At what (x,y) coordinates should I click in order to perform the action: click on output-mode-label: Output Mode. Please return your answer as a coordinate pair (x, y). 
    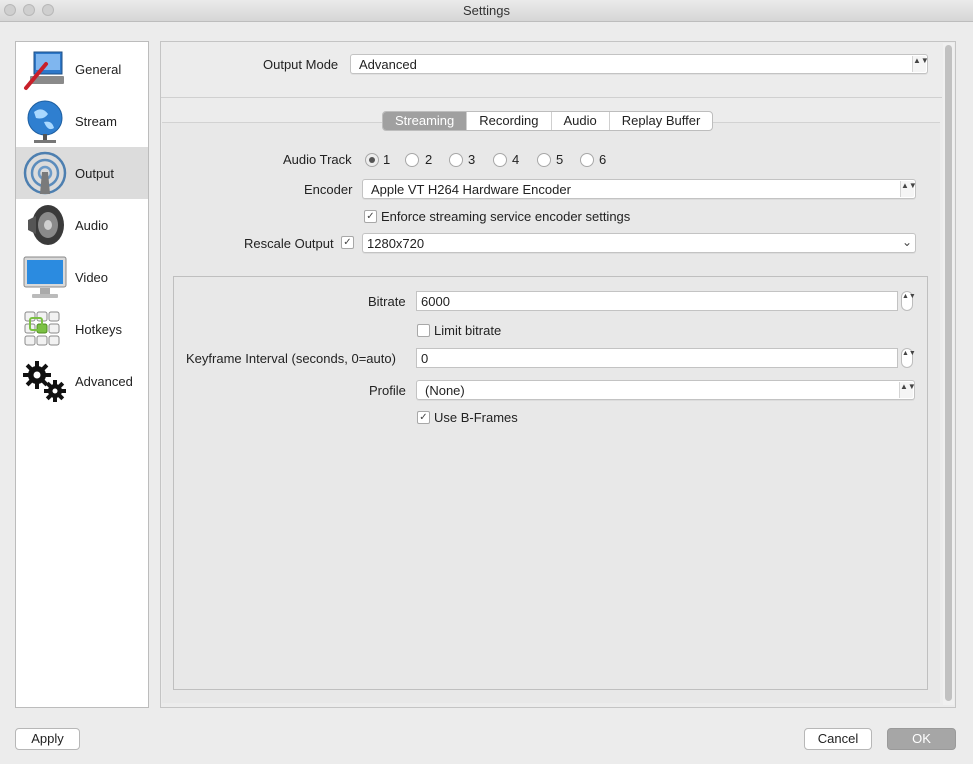
    Looking at the image, I should click on (301, 64).